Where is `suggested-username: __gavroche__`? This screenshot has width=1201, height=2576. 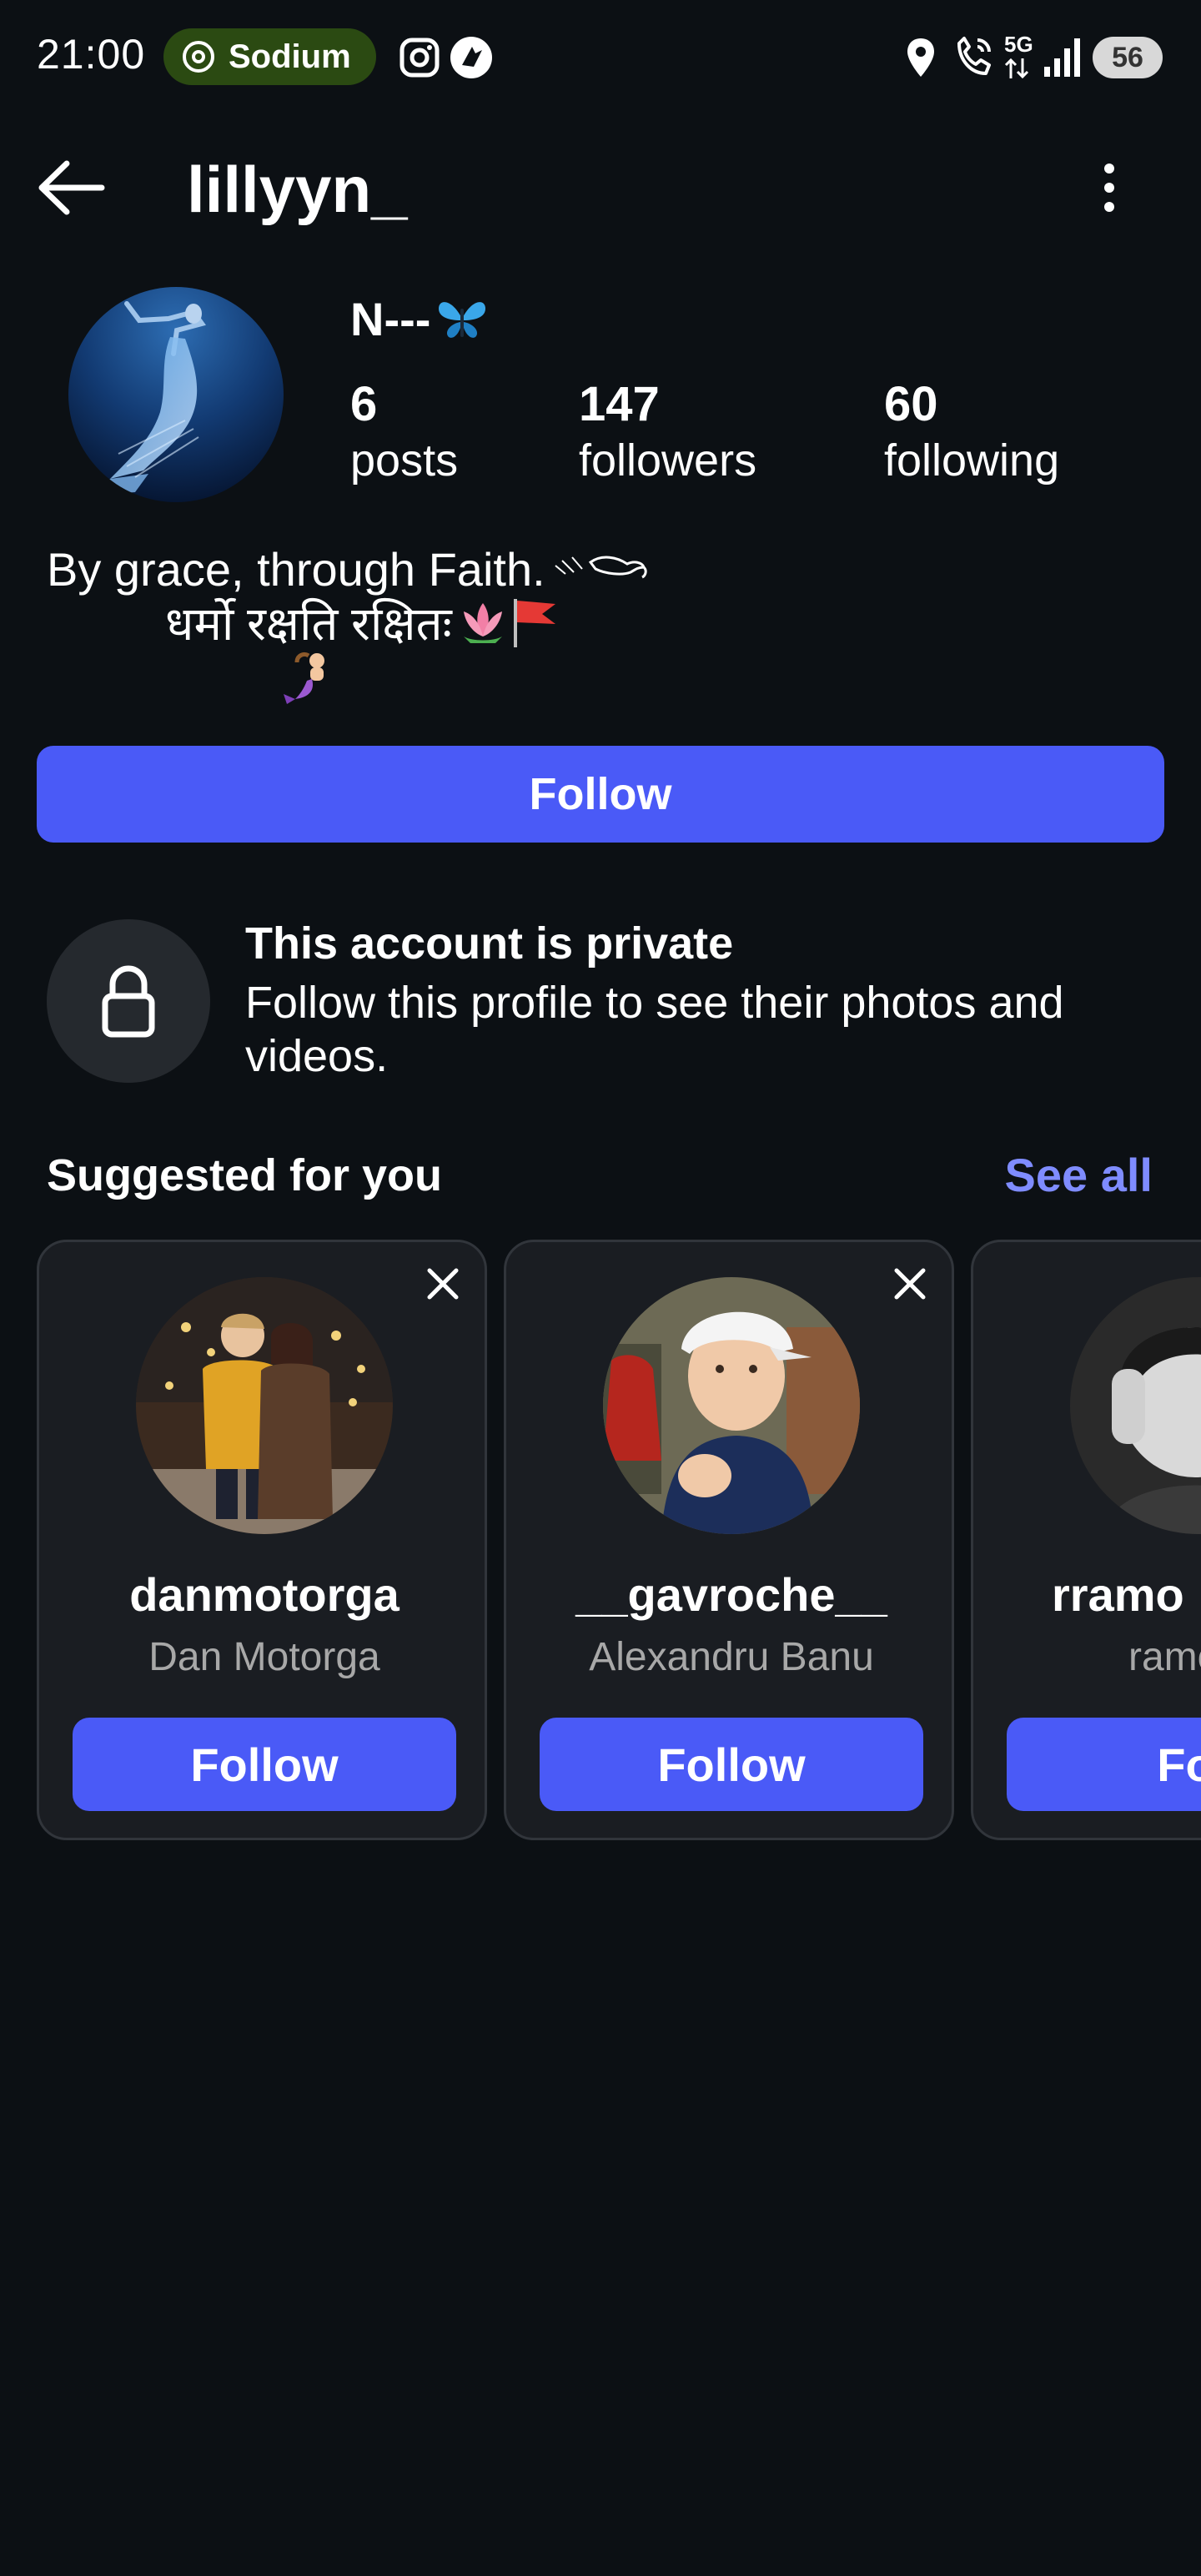 suggested-username: __gavroche__ is located at coordinates (732, 1594).